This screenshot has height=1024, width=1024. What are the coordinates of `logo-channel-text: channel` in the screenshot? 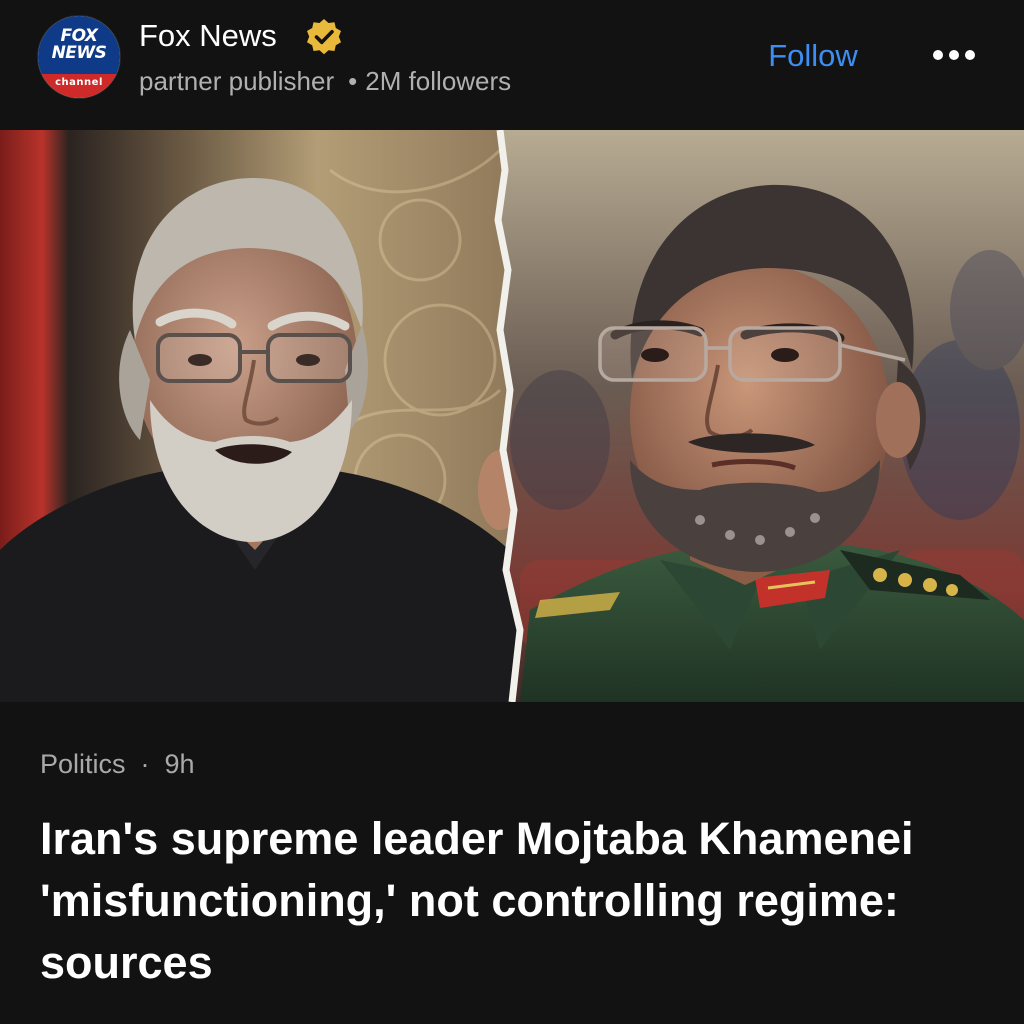 It's located at (79, 82).